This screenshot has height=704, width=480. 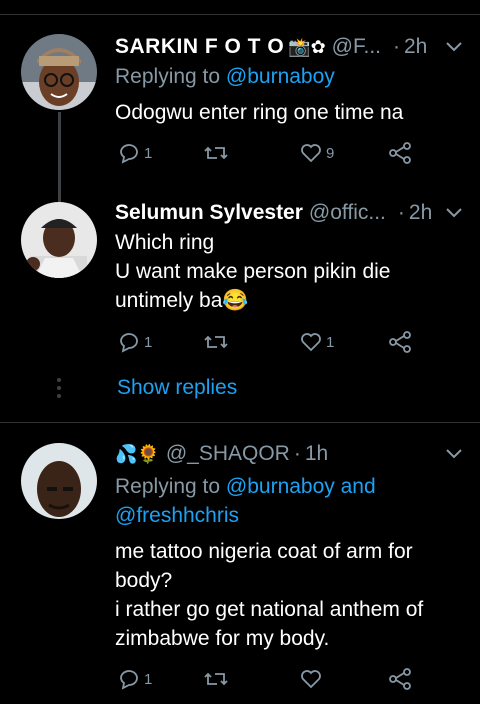 What do you see at coordinates (301, 486) in the screenshot?
I see `mention-link: @burnaboy and` at bounding box center [301, 486].